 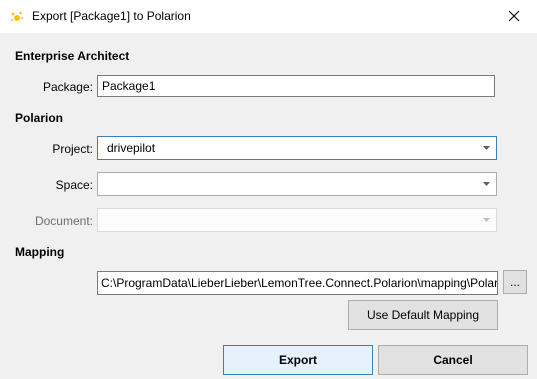 I want to click on cancel-button: Cancel, so click(x=453, y=360).